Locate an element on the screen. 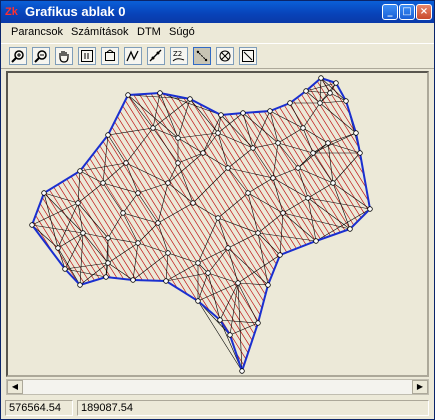 The height and width of the screenshot is (420, 435). zoom-in-icon is located at coordinates (17, 56).